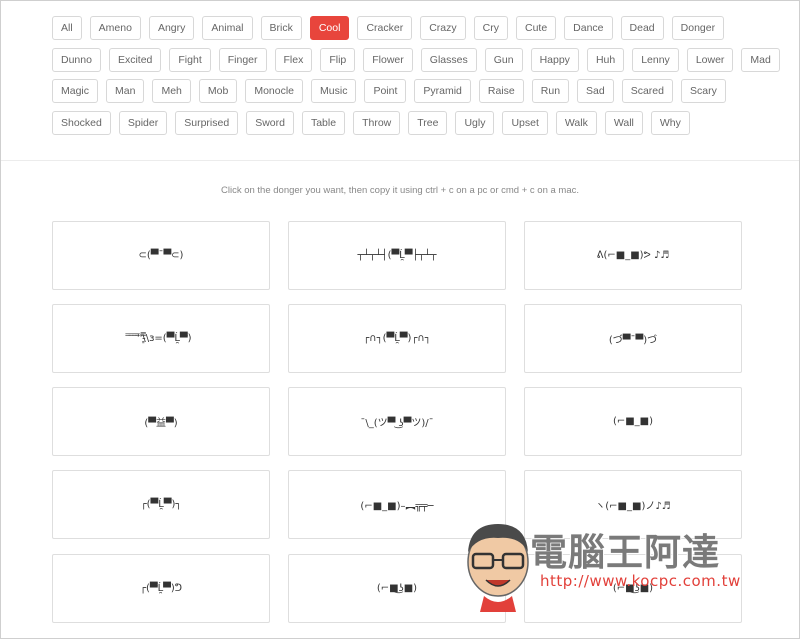 The image size is (800, 639). What do you see at coordinates (270, 122) in the screenshot?
I see `tag-sword: Sword` at bounding box center [270, 122].